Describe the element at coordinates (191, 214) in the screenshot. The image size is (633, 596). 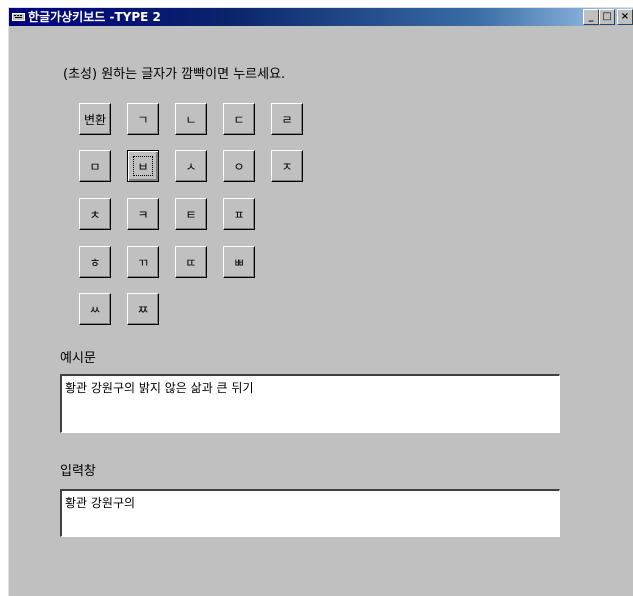
I see `key-tieut: ㅌ` at that location.